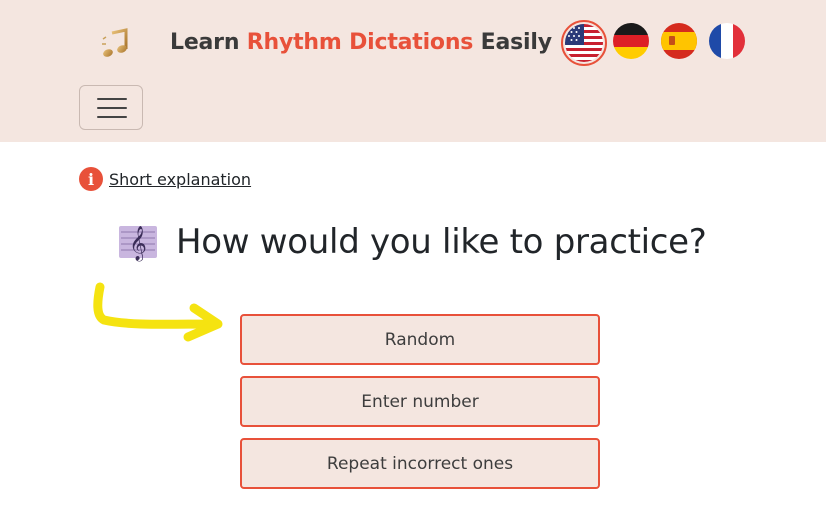  I want to click on germany-flag-icon, so click(631, 41).